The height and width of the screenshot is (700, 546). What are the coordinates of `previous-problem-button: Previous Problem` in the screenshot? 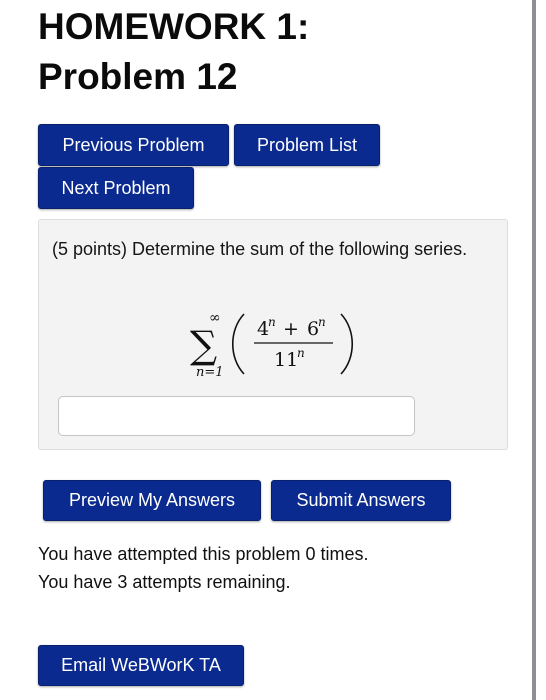 It's located at (133, 145).